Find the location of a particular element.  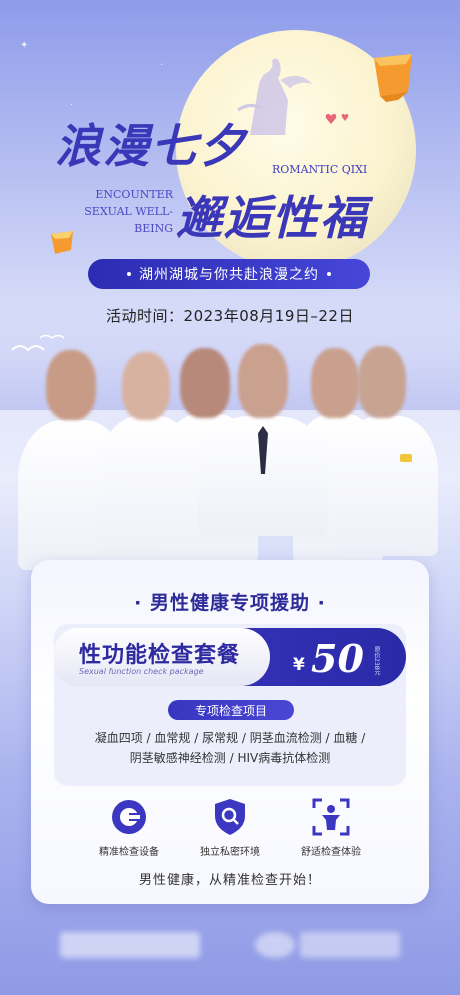

shield-search-icon is located at coordinates (230, 817).